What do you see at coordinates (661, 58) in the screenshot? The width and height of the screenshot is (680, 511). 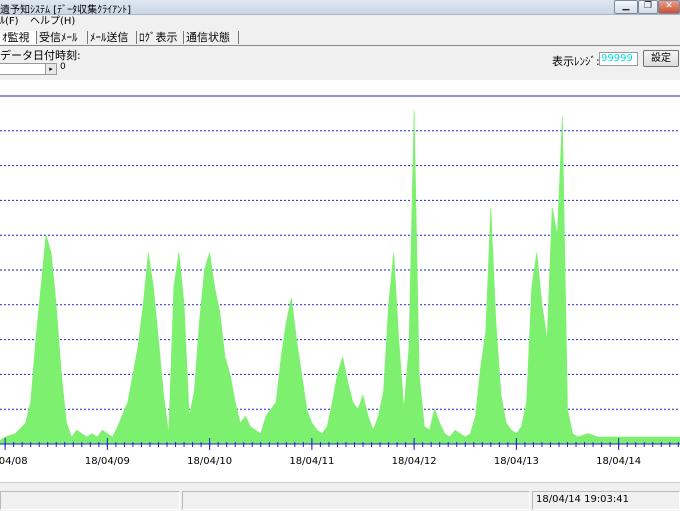 I see `set-button: 設定` at bounding box center [661, 58].